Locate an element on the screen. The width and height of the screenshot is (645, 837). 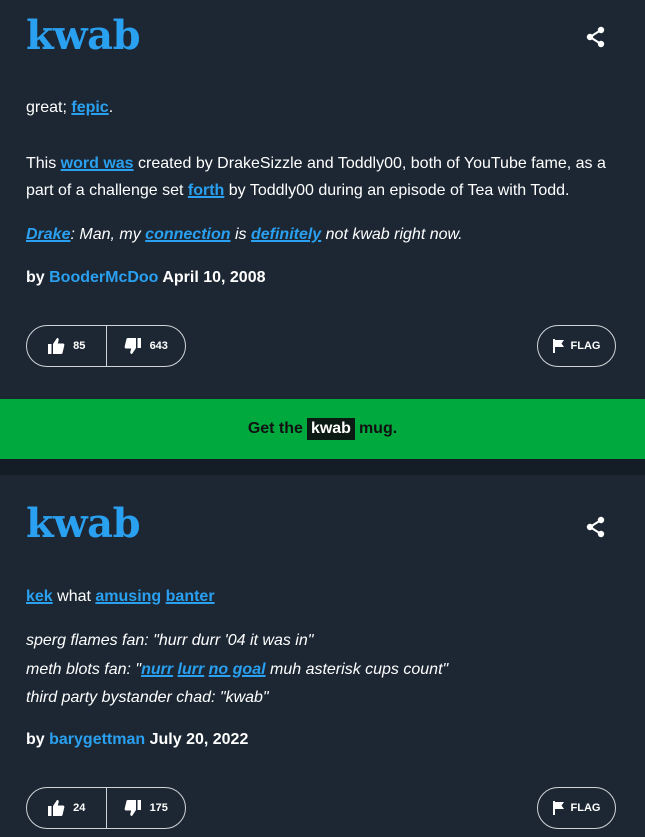
post-date: July 20, 2022 is located at coordinates (199, 739).